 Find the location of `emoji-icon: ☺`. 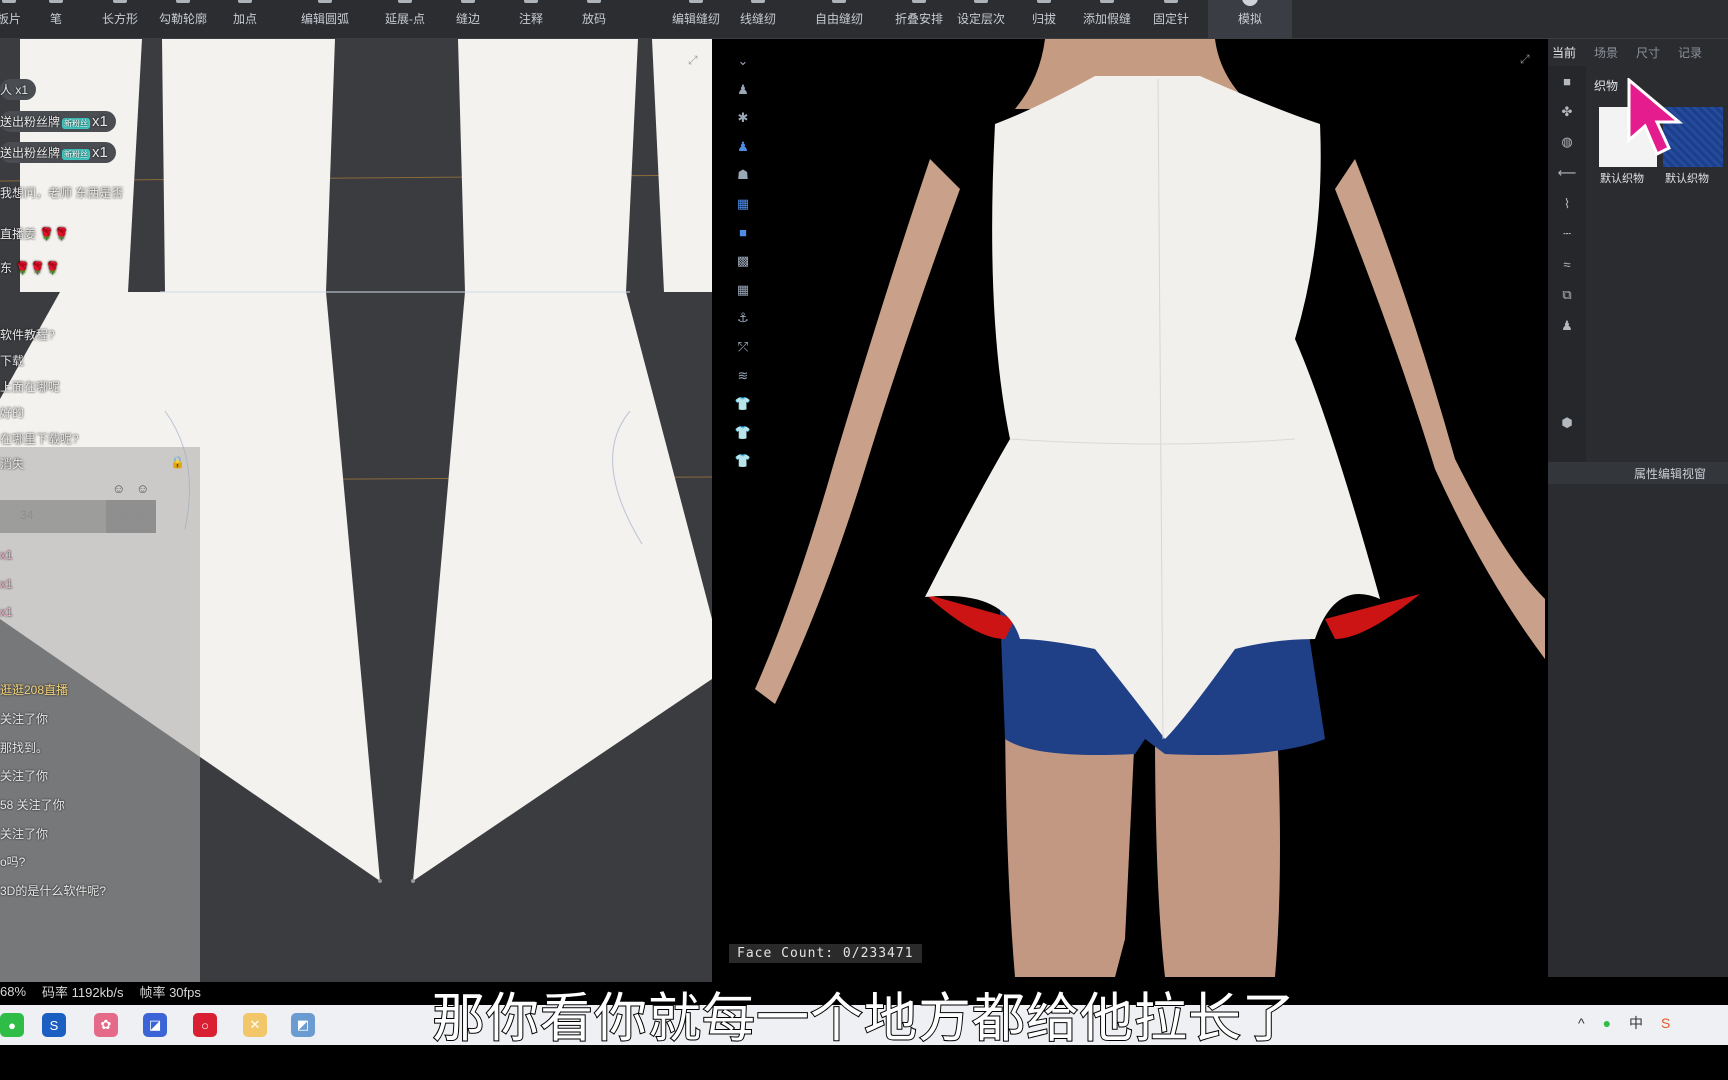

emoji-icon: ☺ is located at coordinates (118, 488).